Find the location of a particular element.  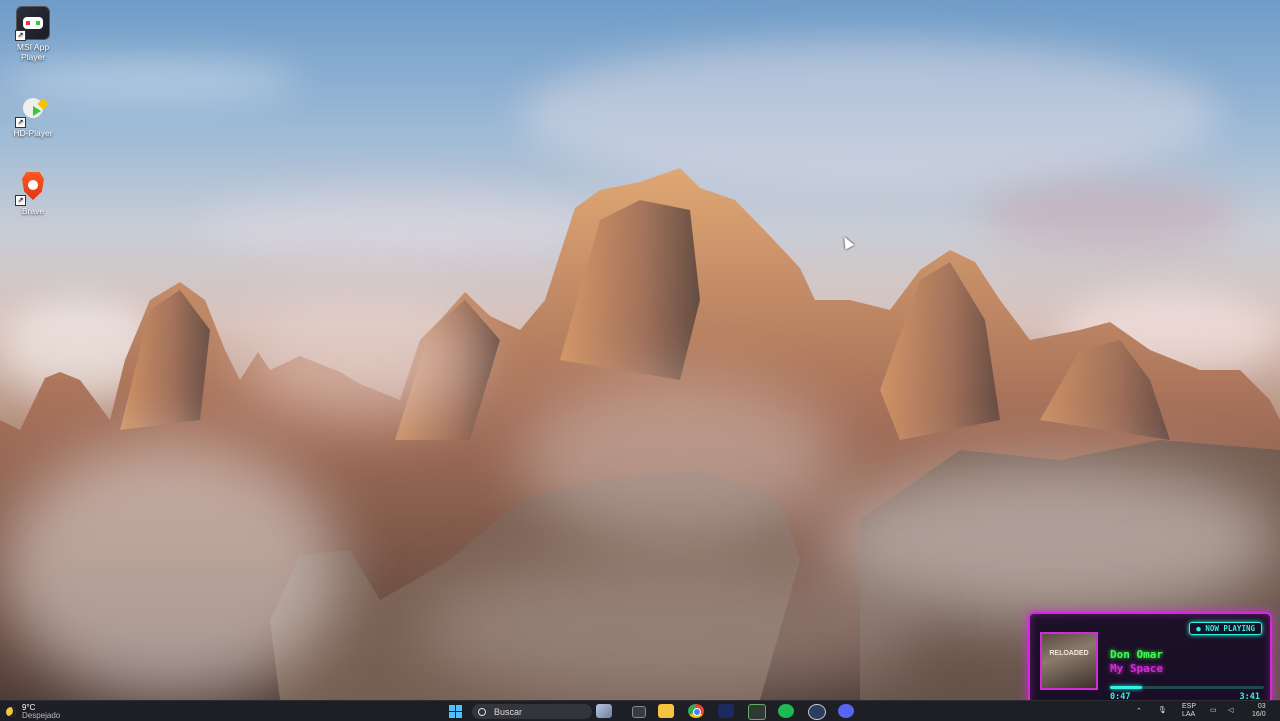

clock-date: 16/0 is located at coordinates (1259, 714).